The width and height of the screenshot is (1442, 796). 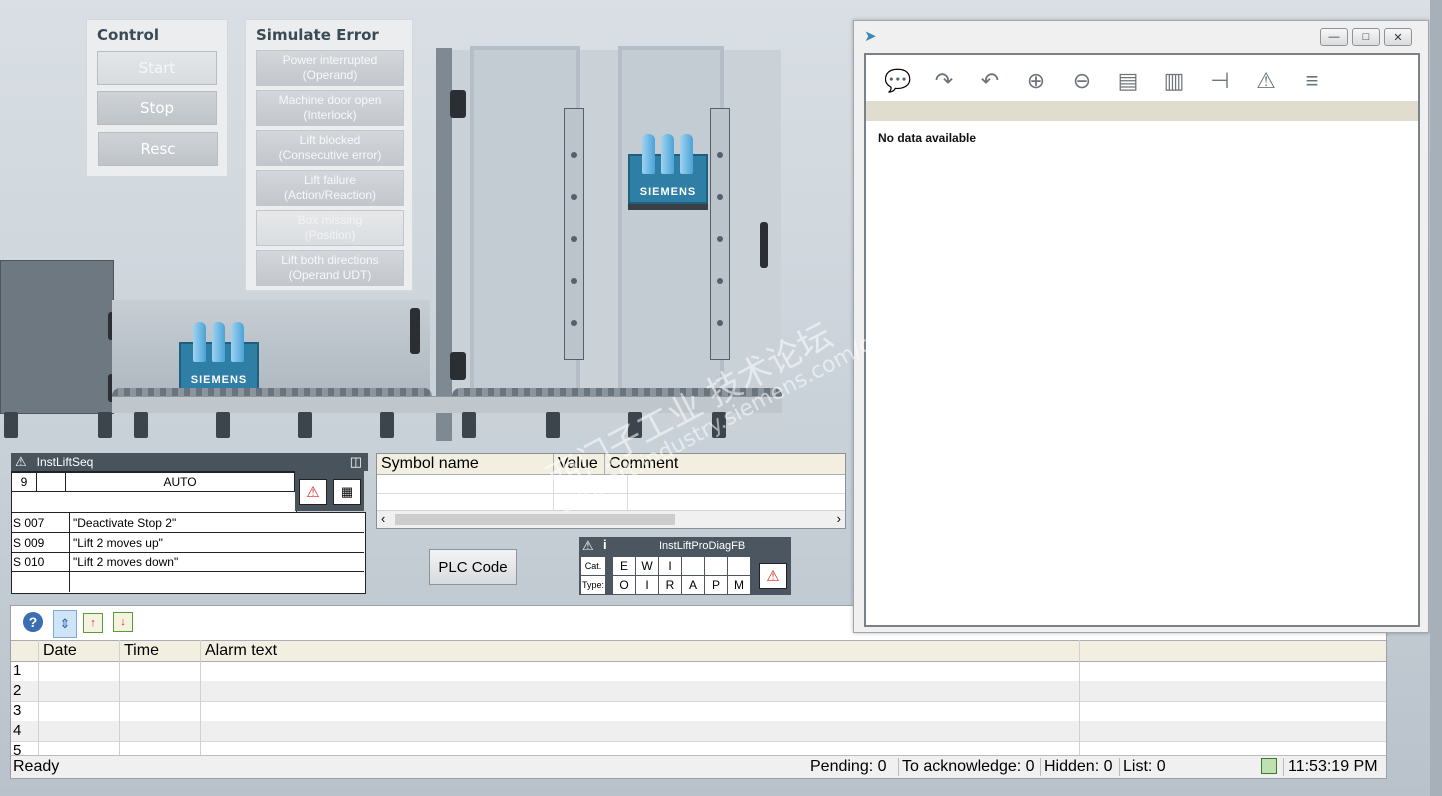 What do you see at coordinates (535, 519) in the screenshot?
I see `scrollbar-thumb` at bounding box center [535, 519].